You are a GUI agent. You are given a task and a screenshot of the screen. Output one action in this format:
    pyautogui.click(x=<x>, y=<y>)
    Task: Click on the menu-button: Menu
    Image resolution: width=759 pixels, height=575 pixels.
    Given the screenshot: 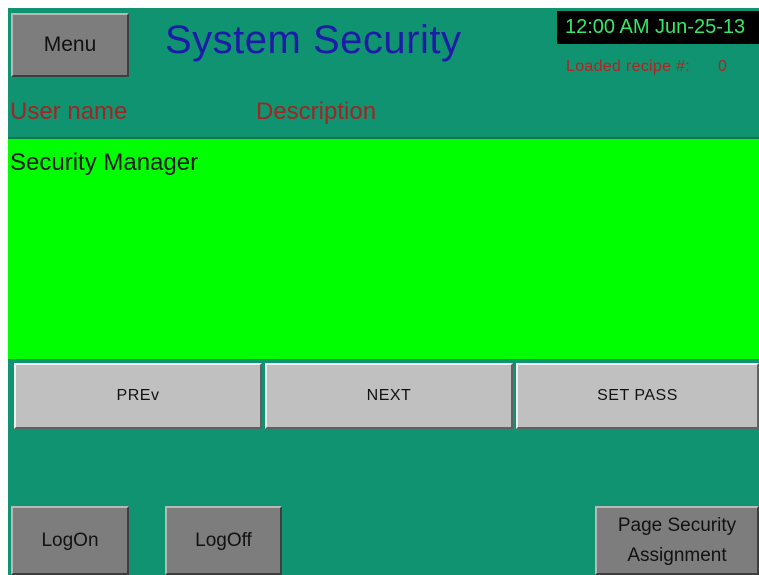 What is the action you would take?
    pyautogui.click(x=70, y=45)
    